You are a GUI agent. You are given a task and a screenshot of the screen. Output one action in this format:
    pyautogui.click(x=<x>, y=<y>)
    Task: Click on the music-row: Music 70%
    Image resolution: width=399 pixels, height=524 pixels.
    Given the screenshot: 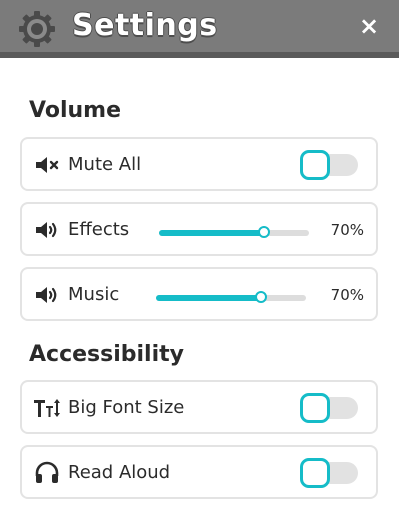 What is the action you would take?
    pyautogui.click(x=199, y=294)
    